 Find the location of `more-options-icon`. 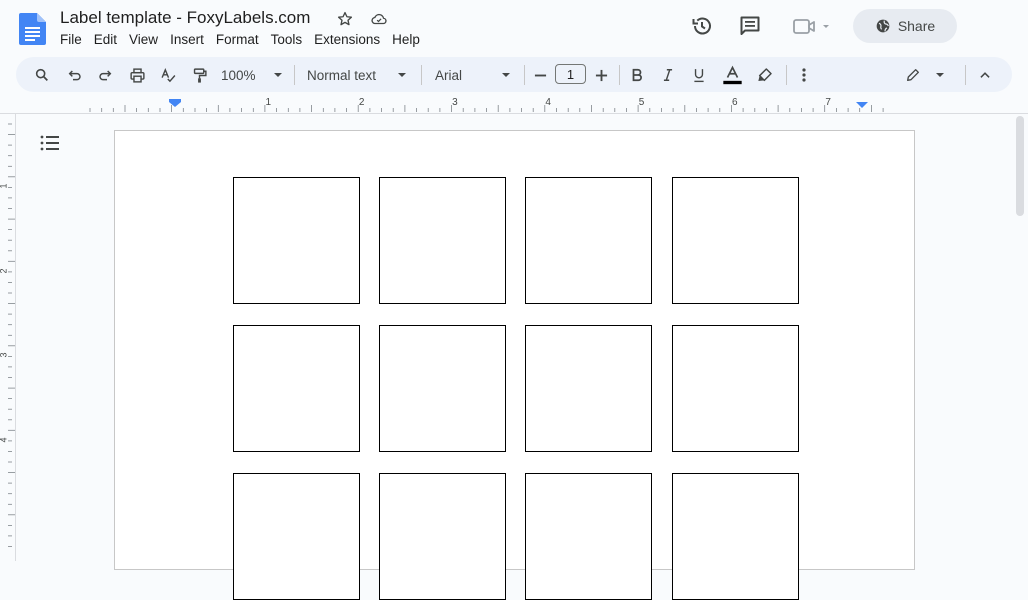

more-options-icon is located at coordinates (804, 75).